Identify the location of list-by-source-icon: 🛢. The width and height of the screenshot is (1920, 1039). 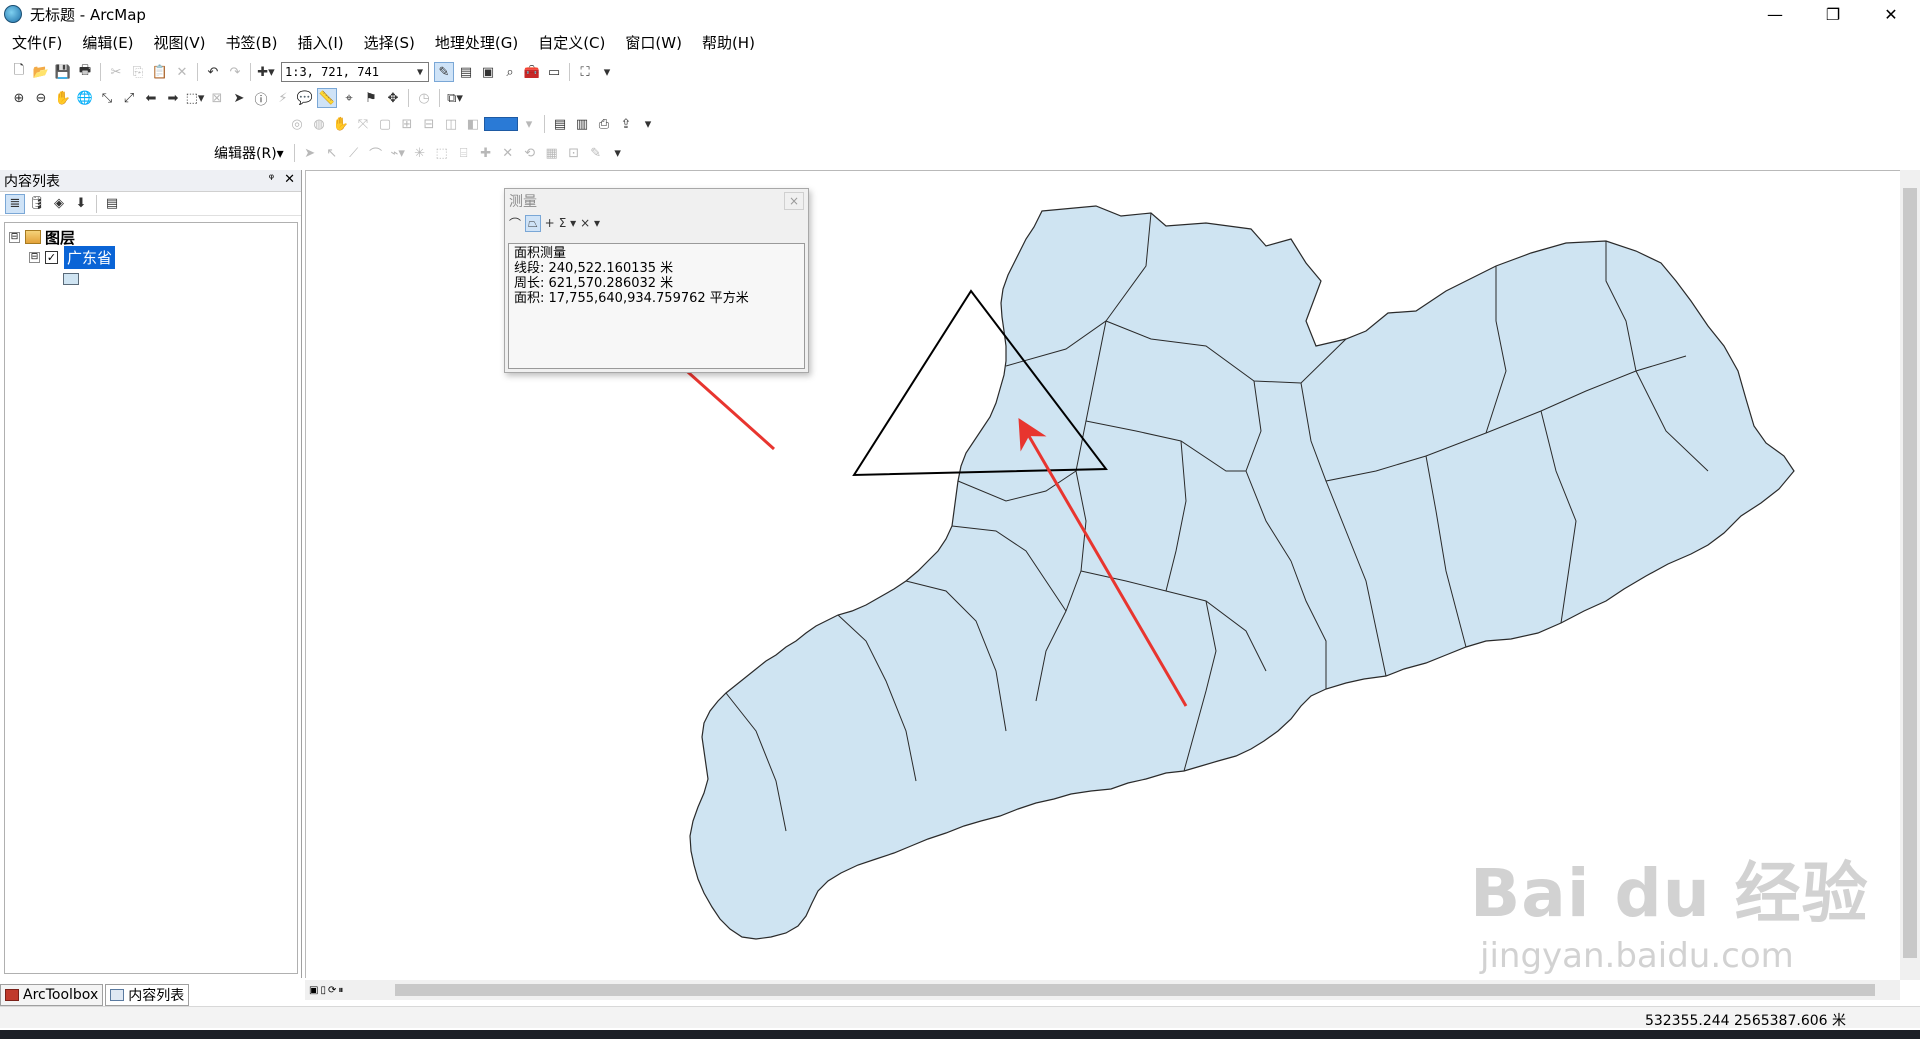
(37, 204).